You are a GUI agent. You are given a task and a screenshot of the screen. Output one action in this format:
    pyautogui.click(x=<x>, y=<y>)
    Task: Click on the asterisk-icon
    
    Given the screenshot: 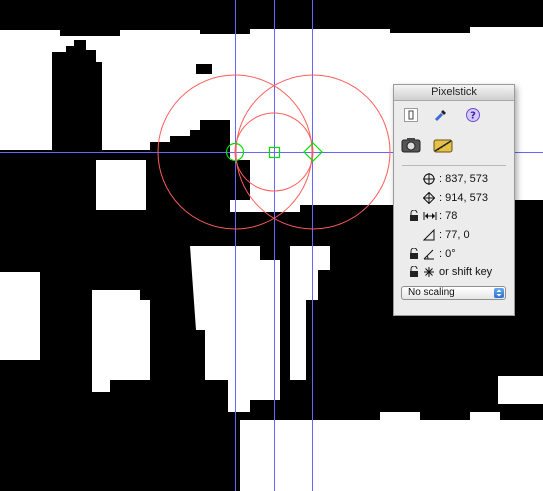 What is the action you would take?
    pyautogui.click(x=429, y=273)
    